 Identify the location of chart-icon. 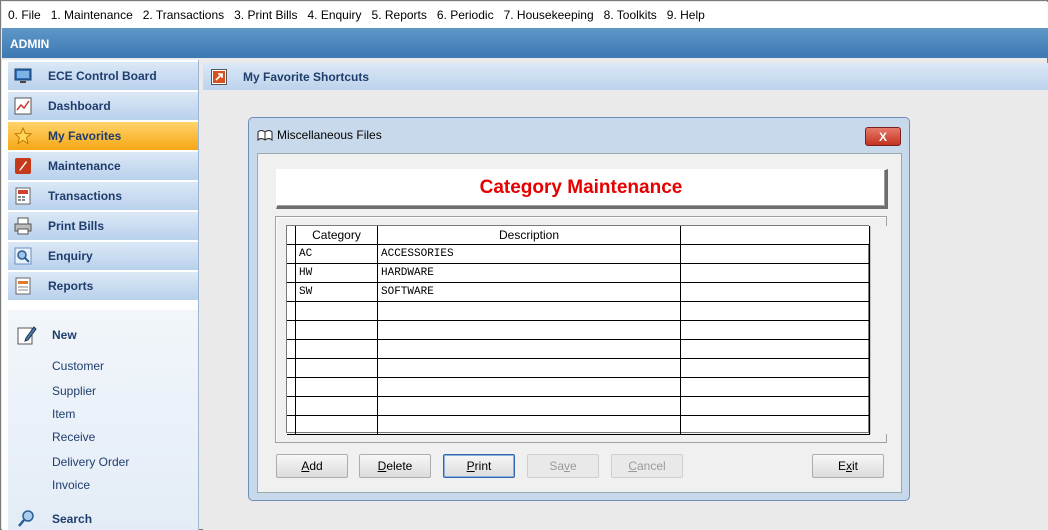
(23, 106).